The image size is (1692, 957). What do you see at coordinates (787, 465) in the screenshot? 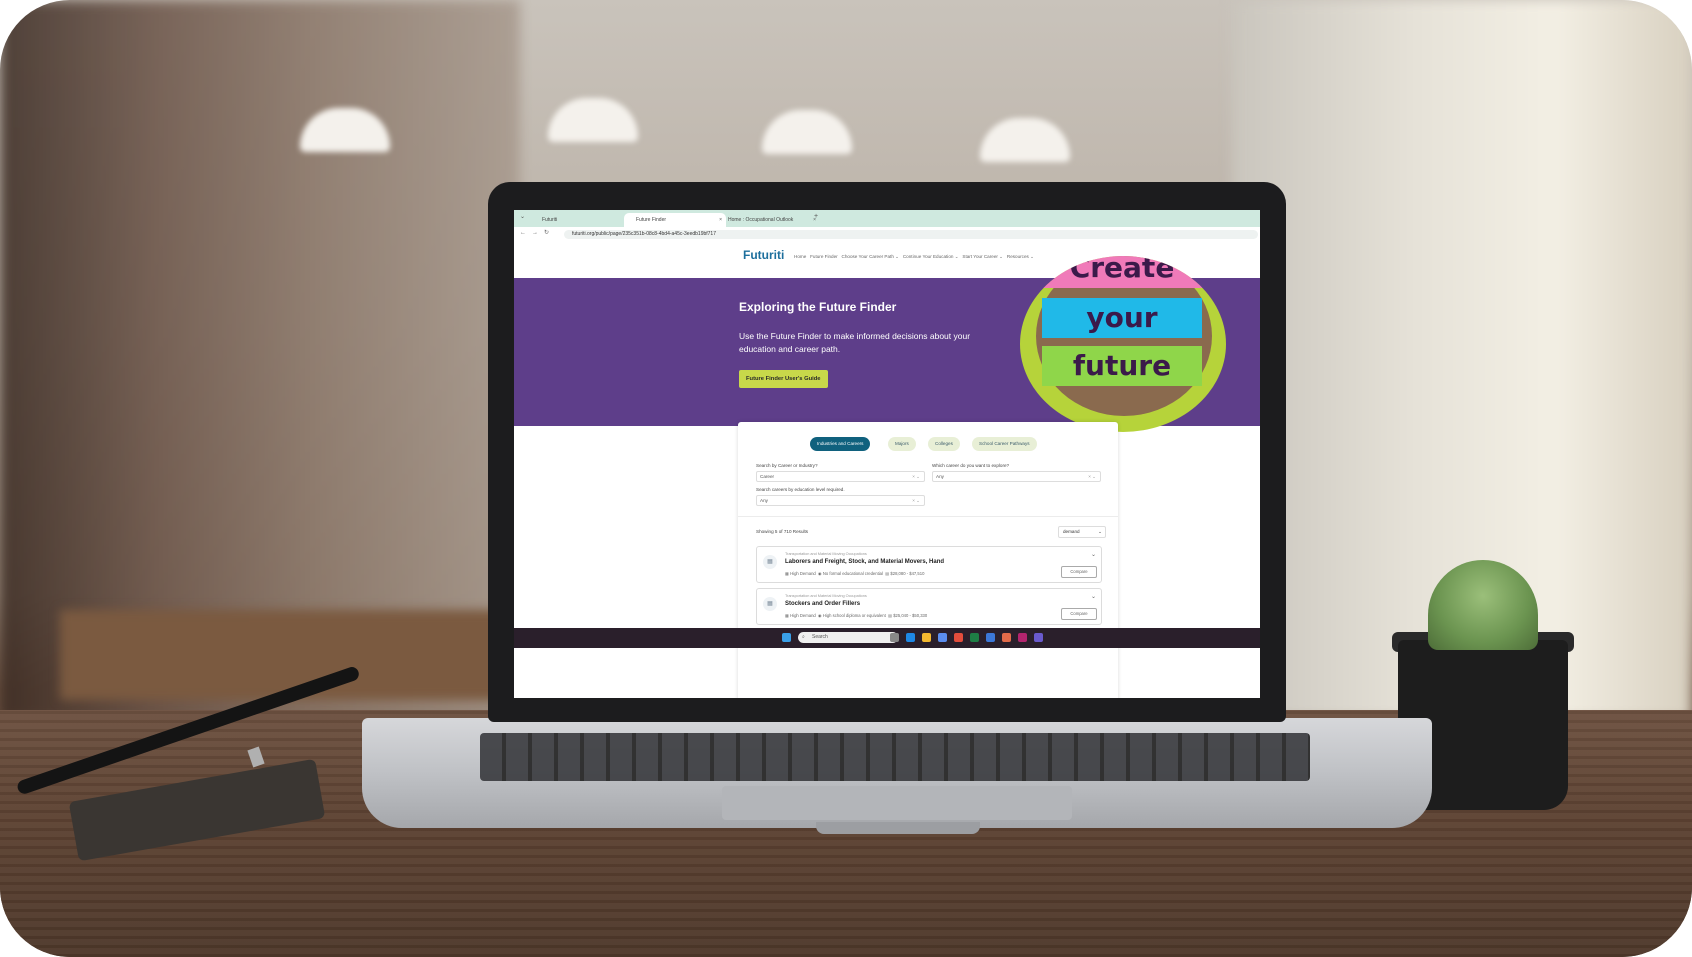
I see `search-type-label: Search by Career or Industry?` at bounding box center [787, 465].